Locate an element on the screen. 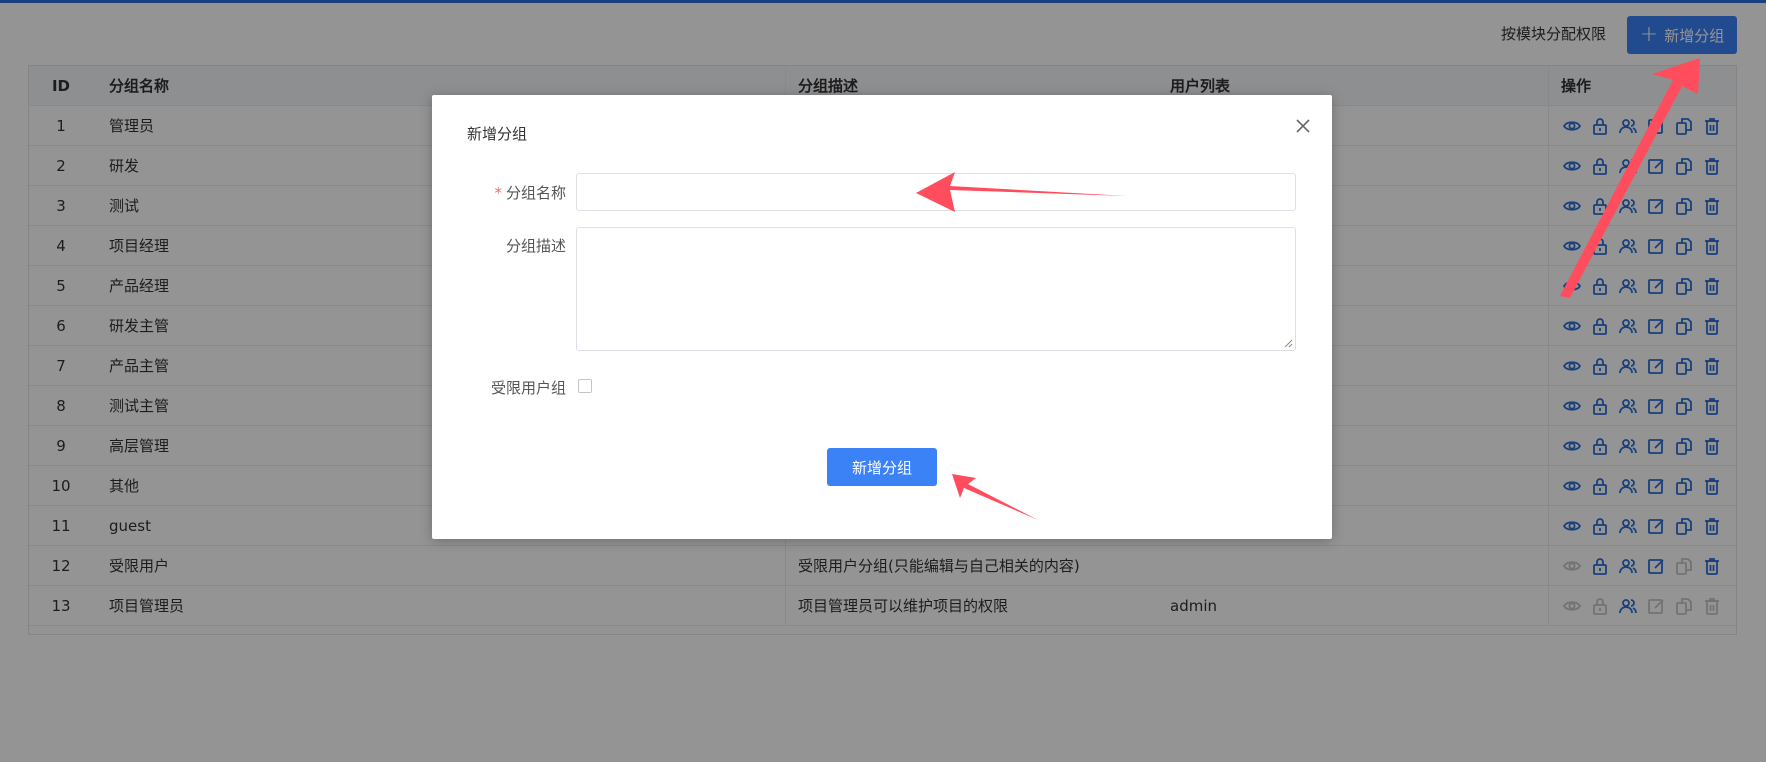 Image resolution: width=1766 pixels, height=762 pixels. resize-handle-icon is located at coordinates (1288, 343).